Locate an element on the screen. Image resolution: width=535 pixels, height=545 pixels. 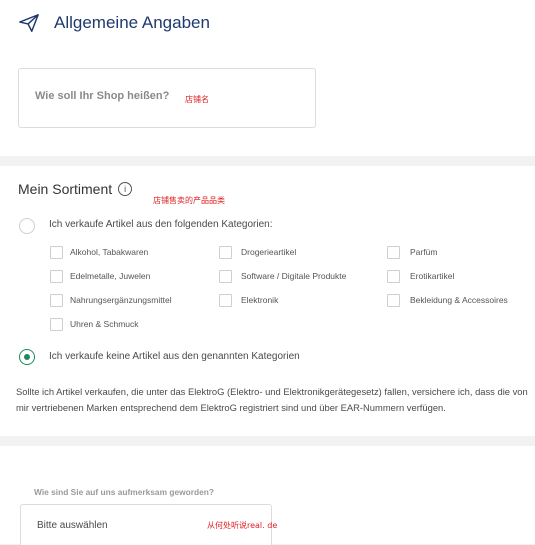
checkbox-drogerie is located at coordinates (225, 252).